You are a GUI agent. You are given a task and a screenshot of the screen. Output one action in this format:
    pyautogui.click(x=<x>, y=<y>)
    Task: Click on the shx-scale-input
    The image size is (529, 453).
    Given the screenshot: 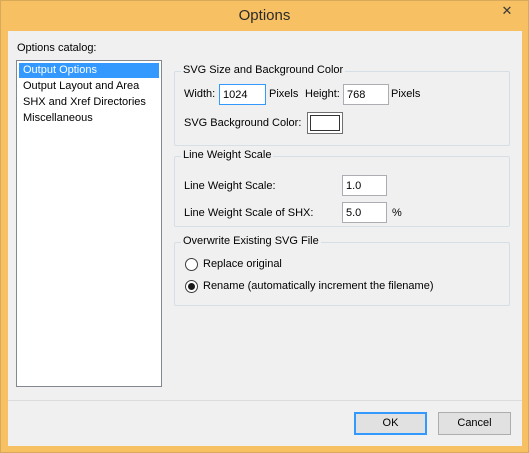 What is the action you would take?
    pyautogui.click(x=364, y=212)
    